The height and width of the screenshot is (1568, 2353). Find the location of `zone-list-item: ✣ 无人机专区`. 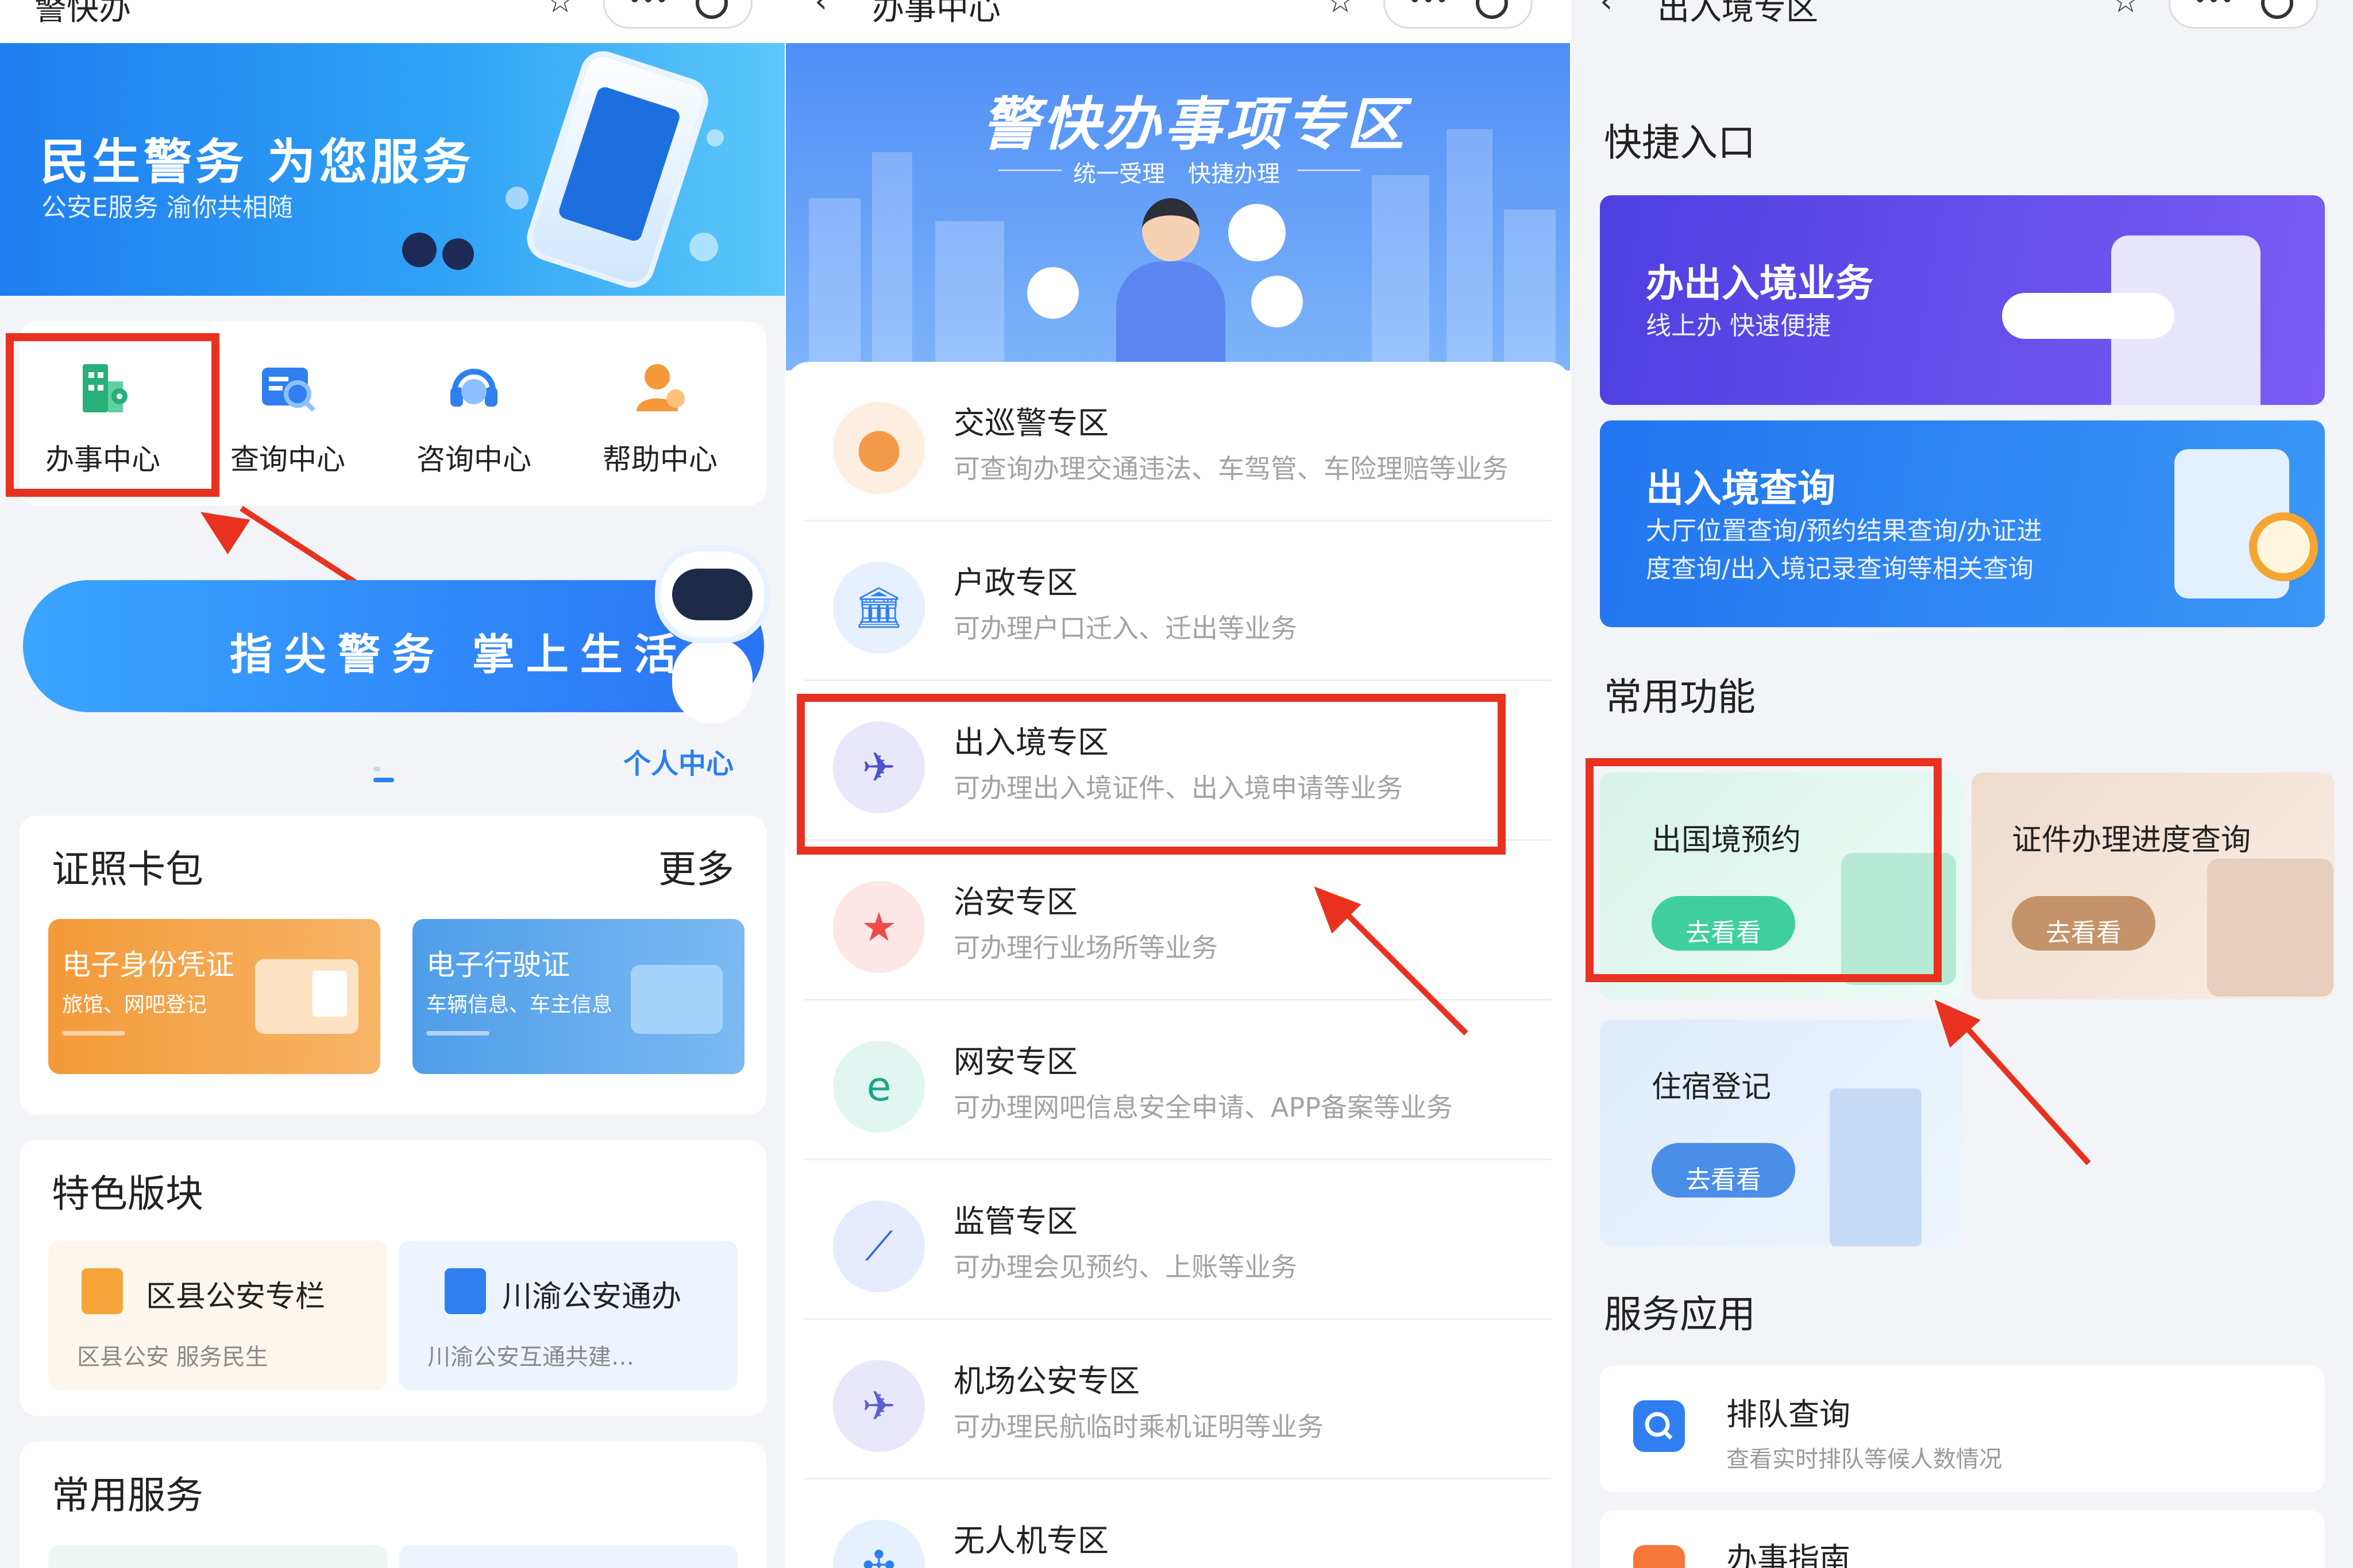

zone-list-item: ✣ 无人机专区 is located at coordinates (1177, 1524).